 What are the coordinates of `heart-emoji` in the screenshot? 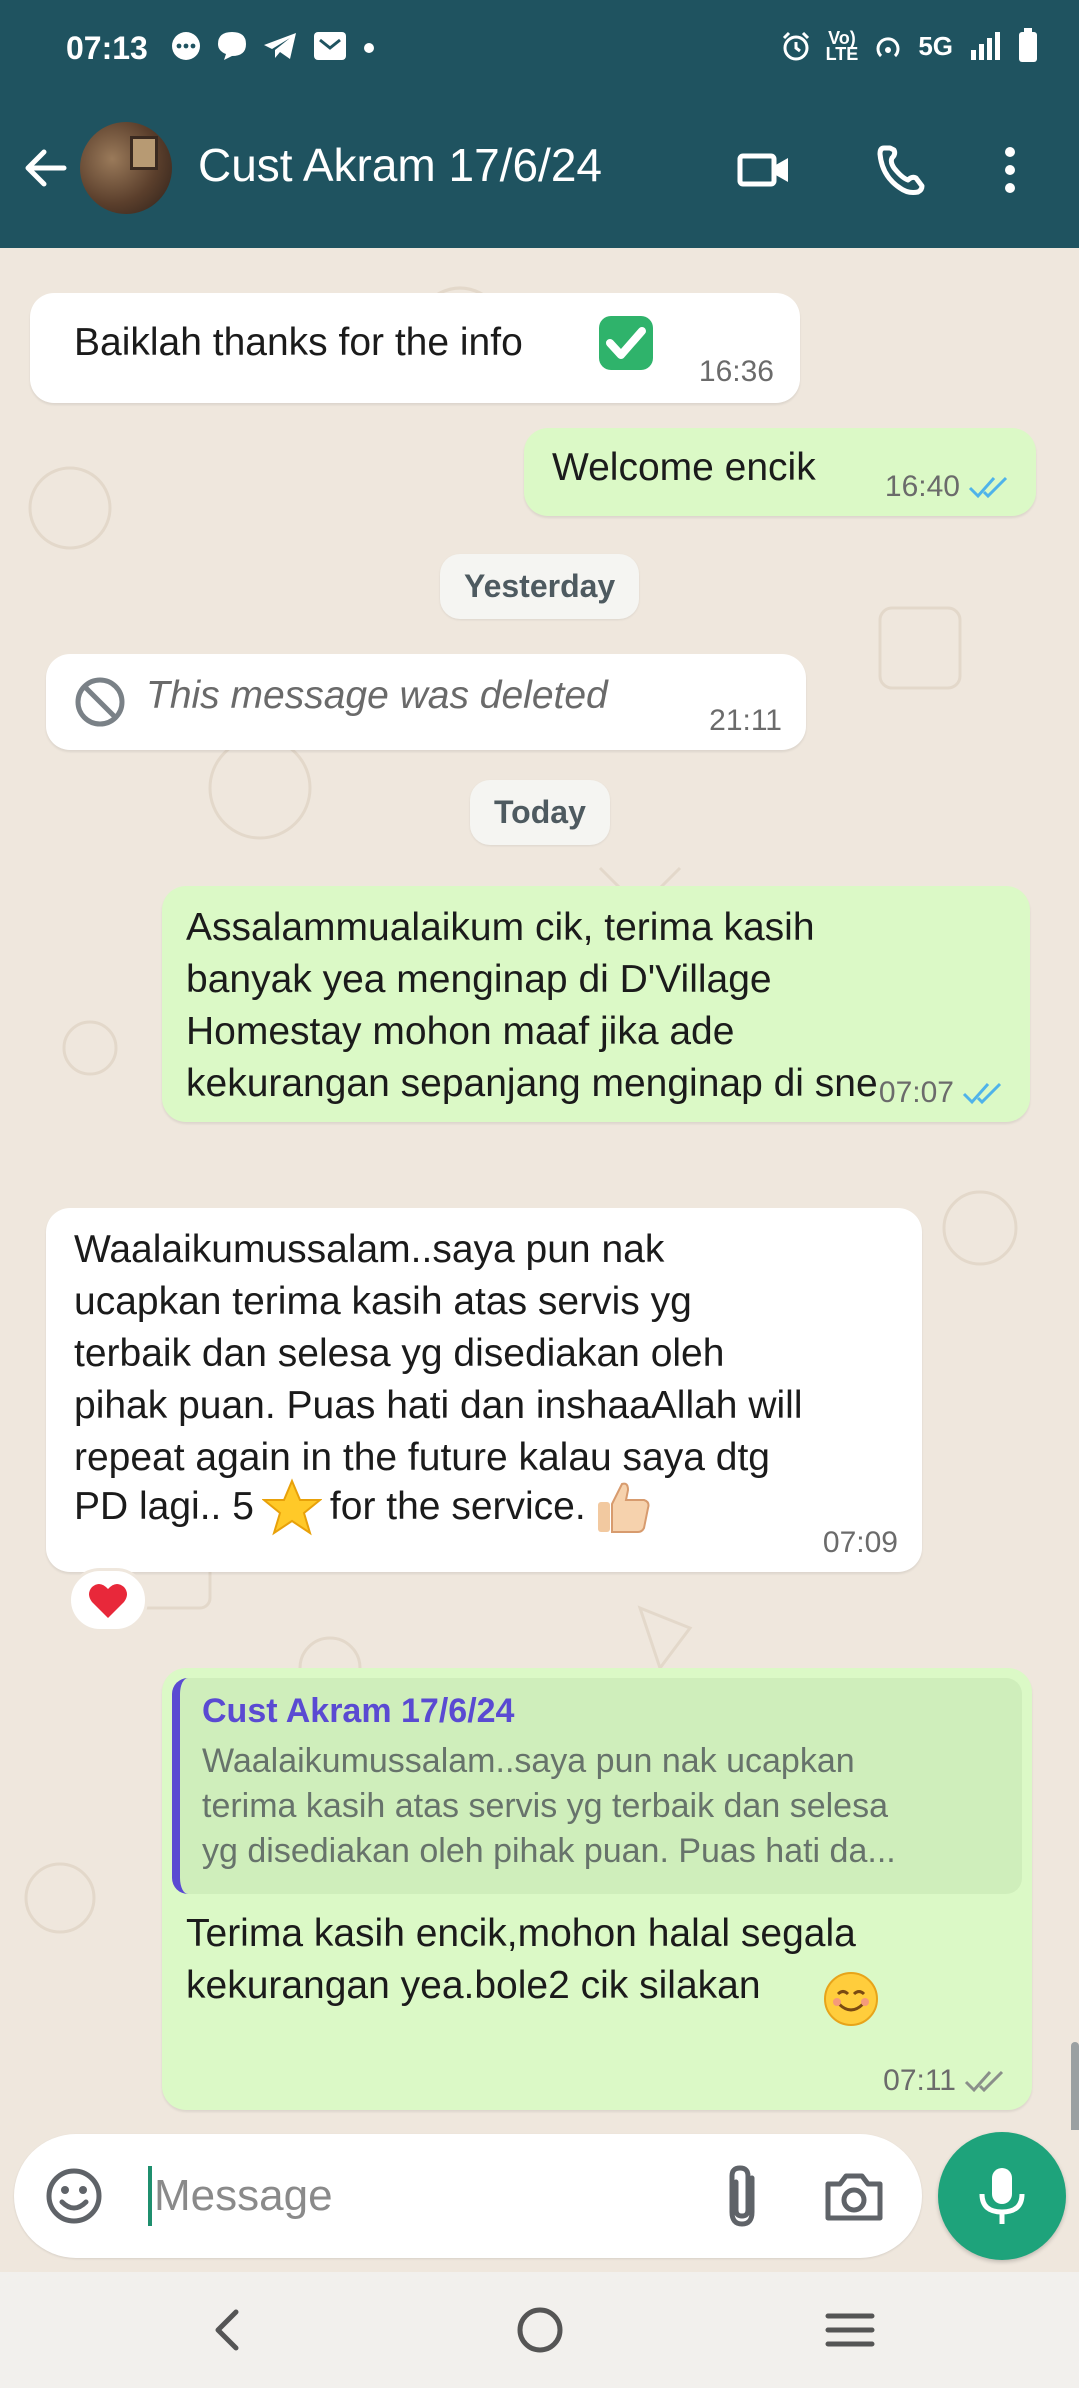 It's located at (108, 1600).